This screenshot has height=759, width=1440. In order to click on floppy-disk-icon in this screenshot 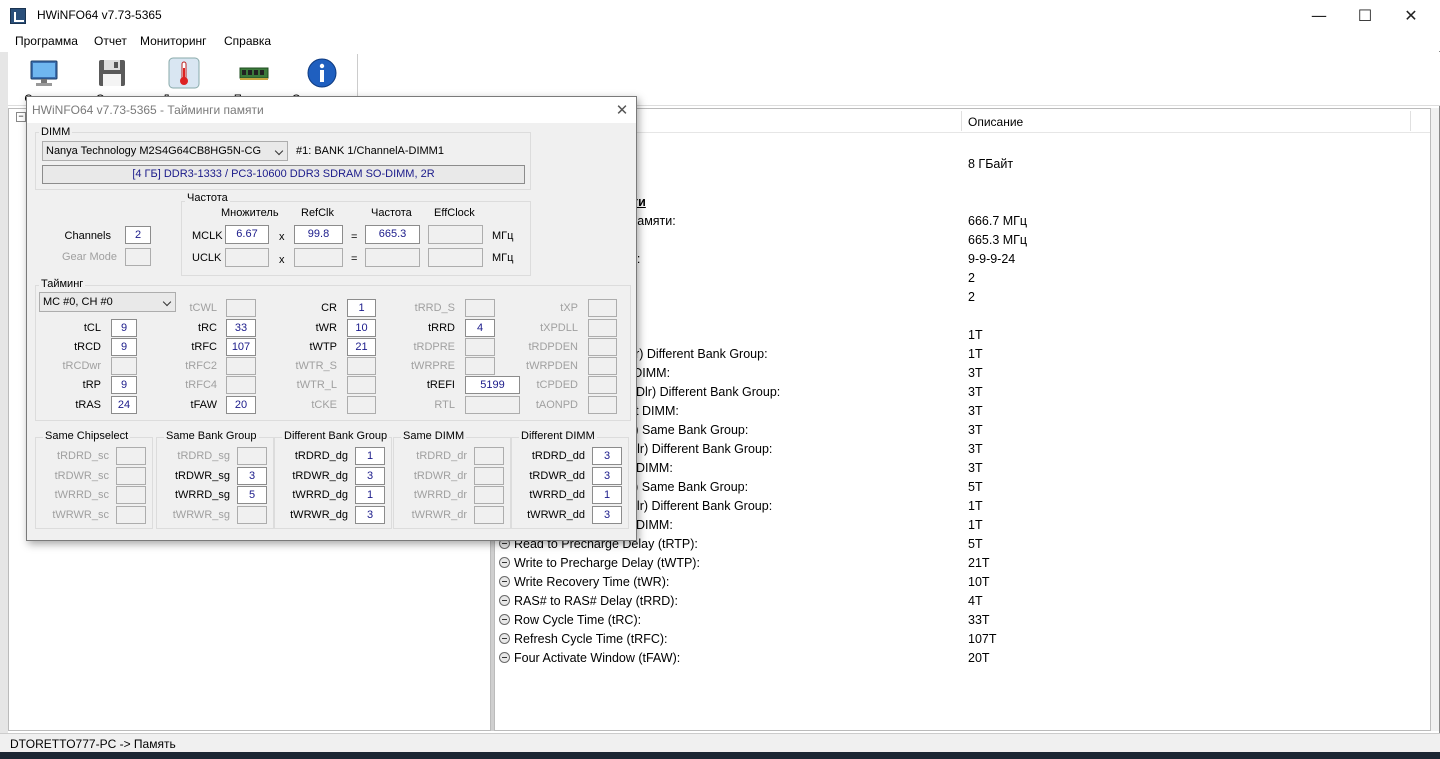, I will do `click(112, 73)`.